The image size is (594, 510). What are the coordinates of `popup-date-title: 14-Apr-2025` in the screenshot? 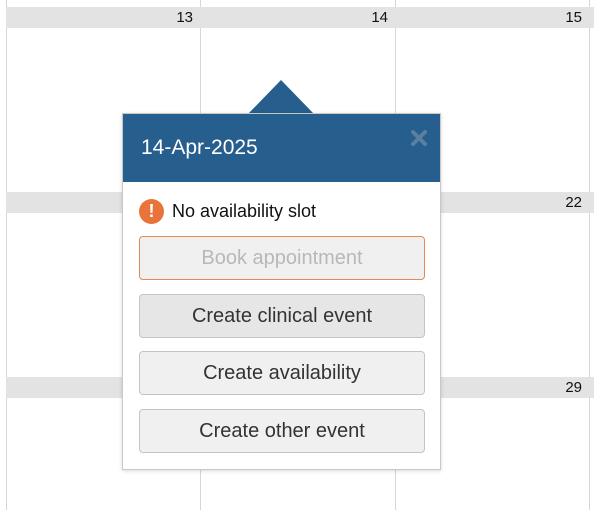 It's located at (199, 147).